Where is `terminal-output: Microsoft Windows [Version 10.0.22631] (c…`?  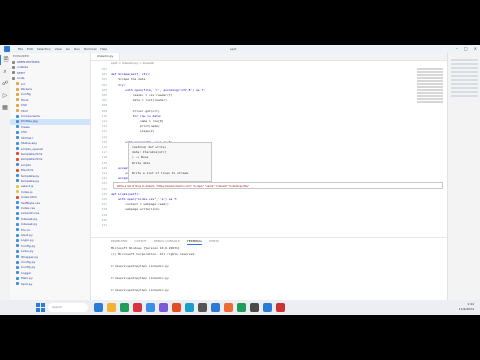
terminal-output: Microsoft Windows [Version 10.0.22631] (c… is located at coordinates (269, 269).